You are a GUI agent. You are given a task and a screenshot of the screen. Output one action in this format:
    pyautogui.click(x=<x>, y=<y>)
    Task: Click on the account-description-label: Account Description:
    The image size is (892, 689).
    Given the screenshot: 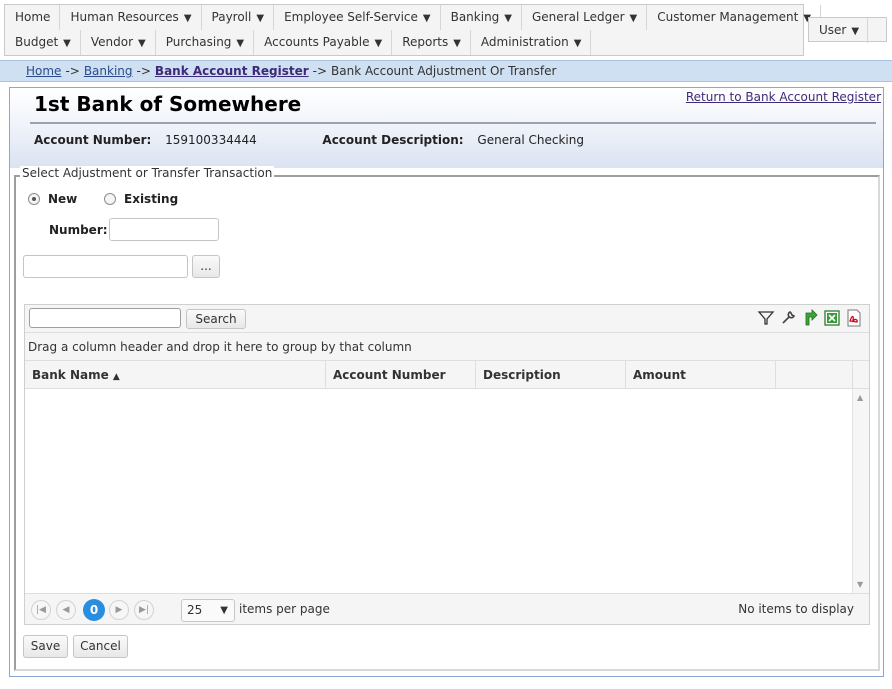 What is the action you would take?
    pyautogui.click(x=393, y=140)
    